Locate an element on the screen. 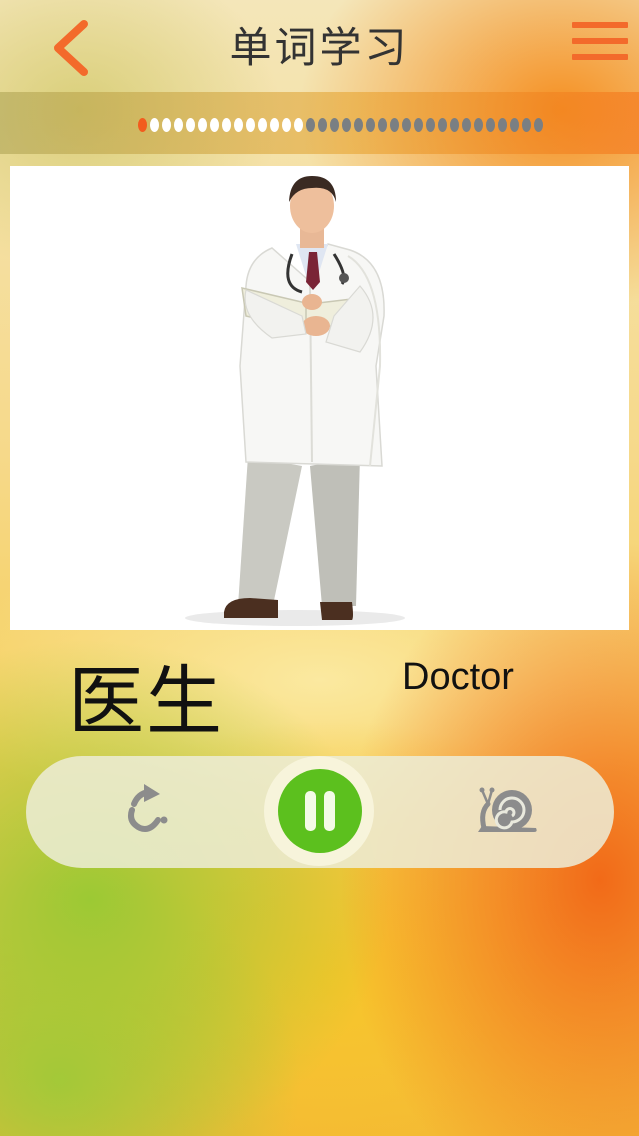  slow-speed-button is located at coordinates (507, 810).